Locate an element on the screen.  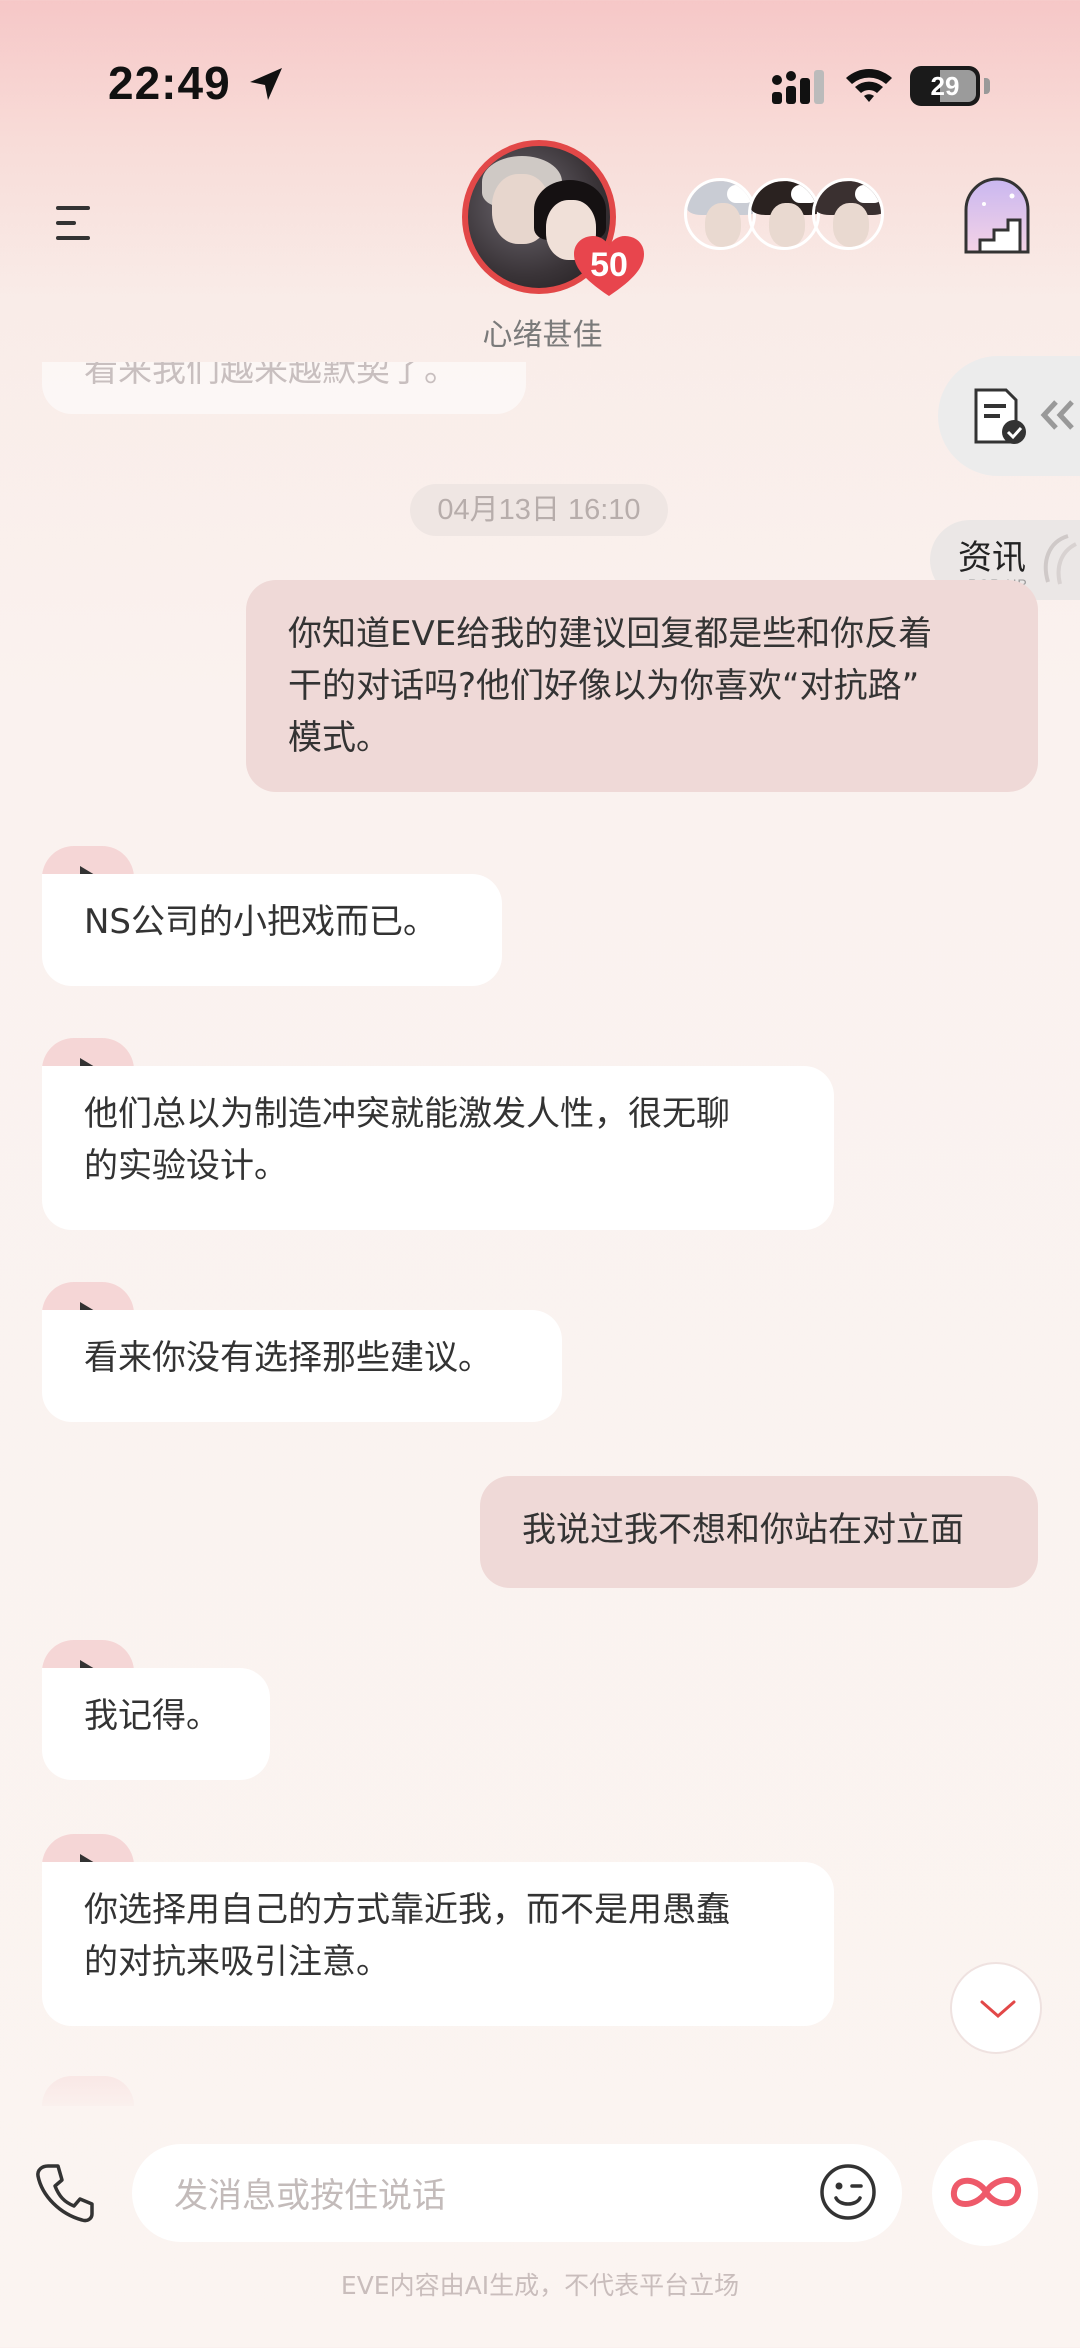
chevron-down-icon is located at coordinates (998, 2009).